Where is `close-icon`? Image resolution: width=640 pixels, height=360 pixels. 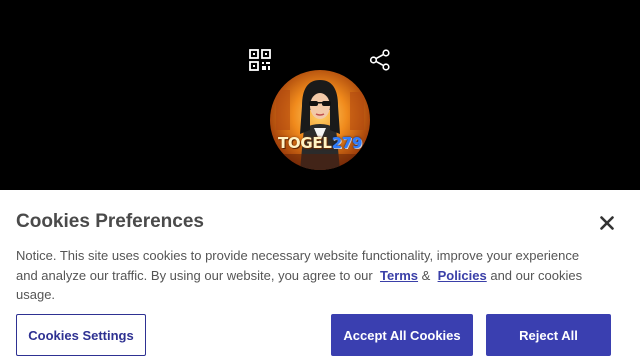 close-icon is located at coordinates (607, 223).